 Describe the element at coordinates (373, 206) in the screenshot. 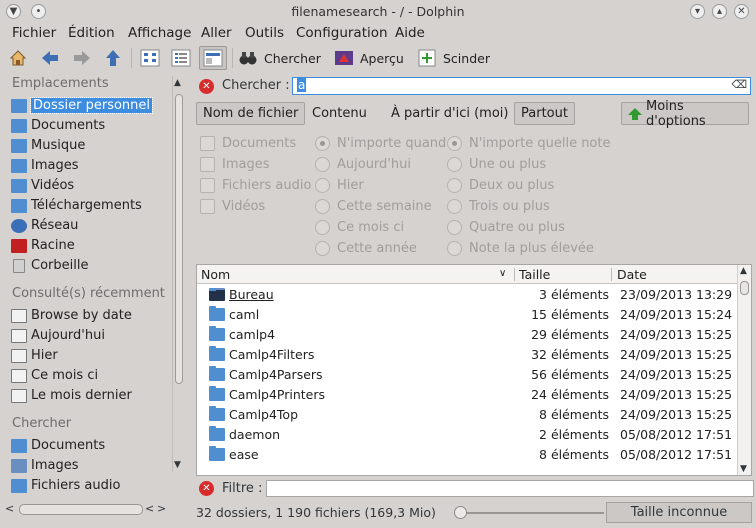

I see `date-this-week-radio: Cette semaine` at that location.